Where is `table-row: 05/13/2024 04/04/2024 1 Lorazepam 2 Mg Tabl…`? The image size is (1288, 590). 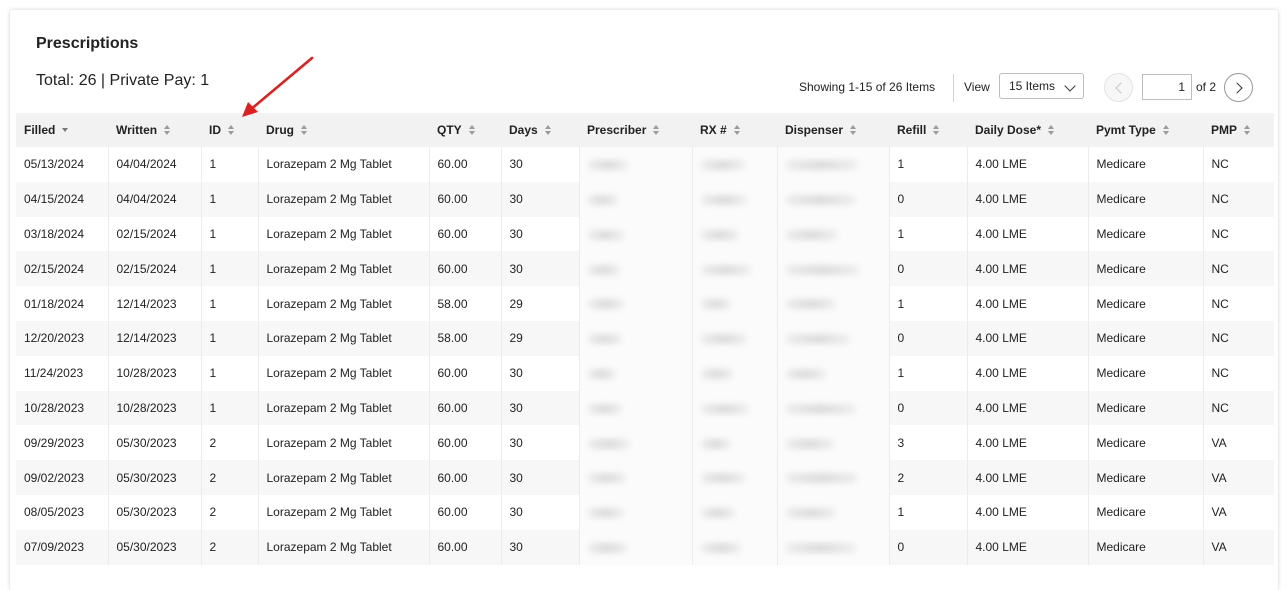
table-row: 05/13/2024 04/04/2024 1 Lorazepam 2 Mg Tabl… is located at coordinates (645, 164).